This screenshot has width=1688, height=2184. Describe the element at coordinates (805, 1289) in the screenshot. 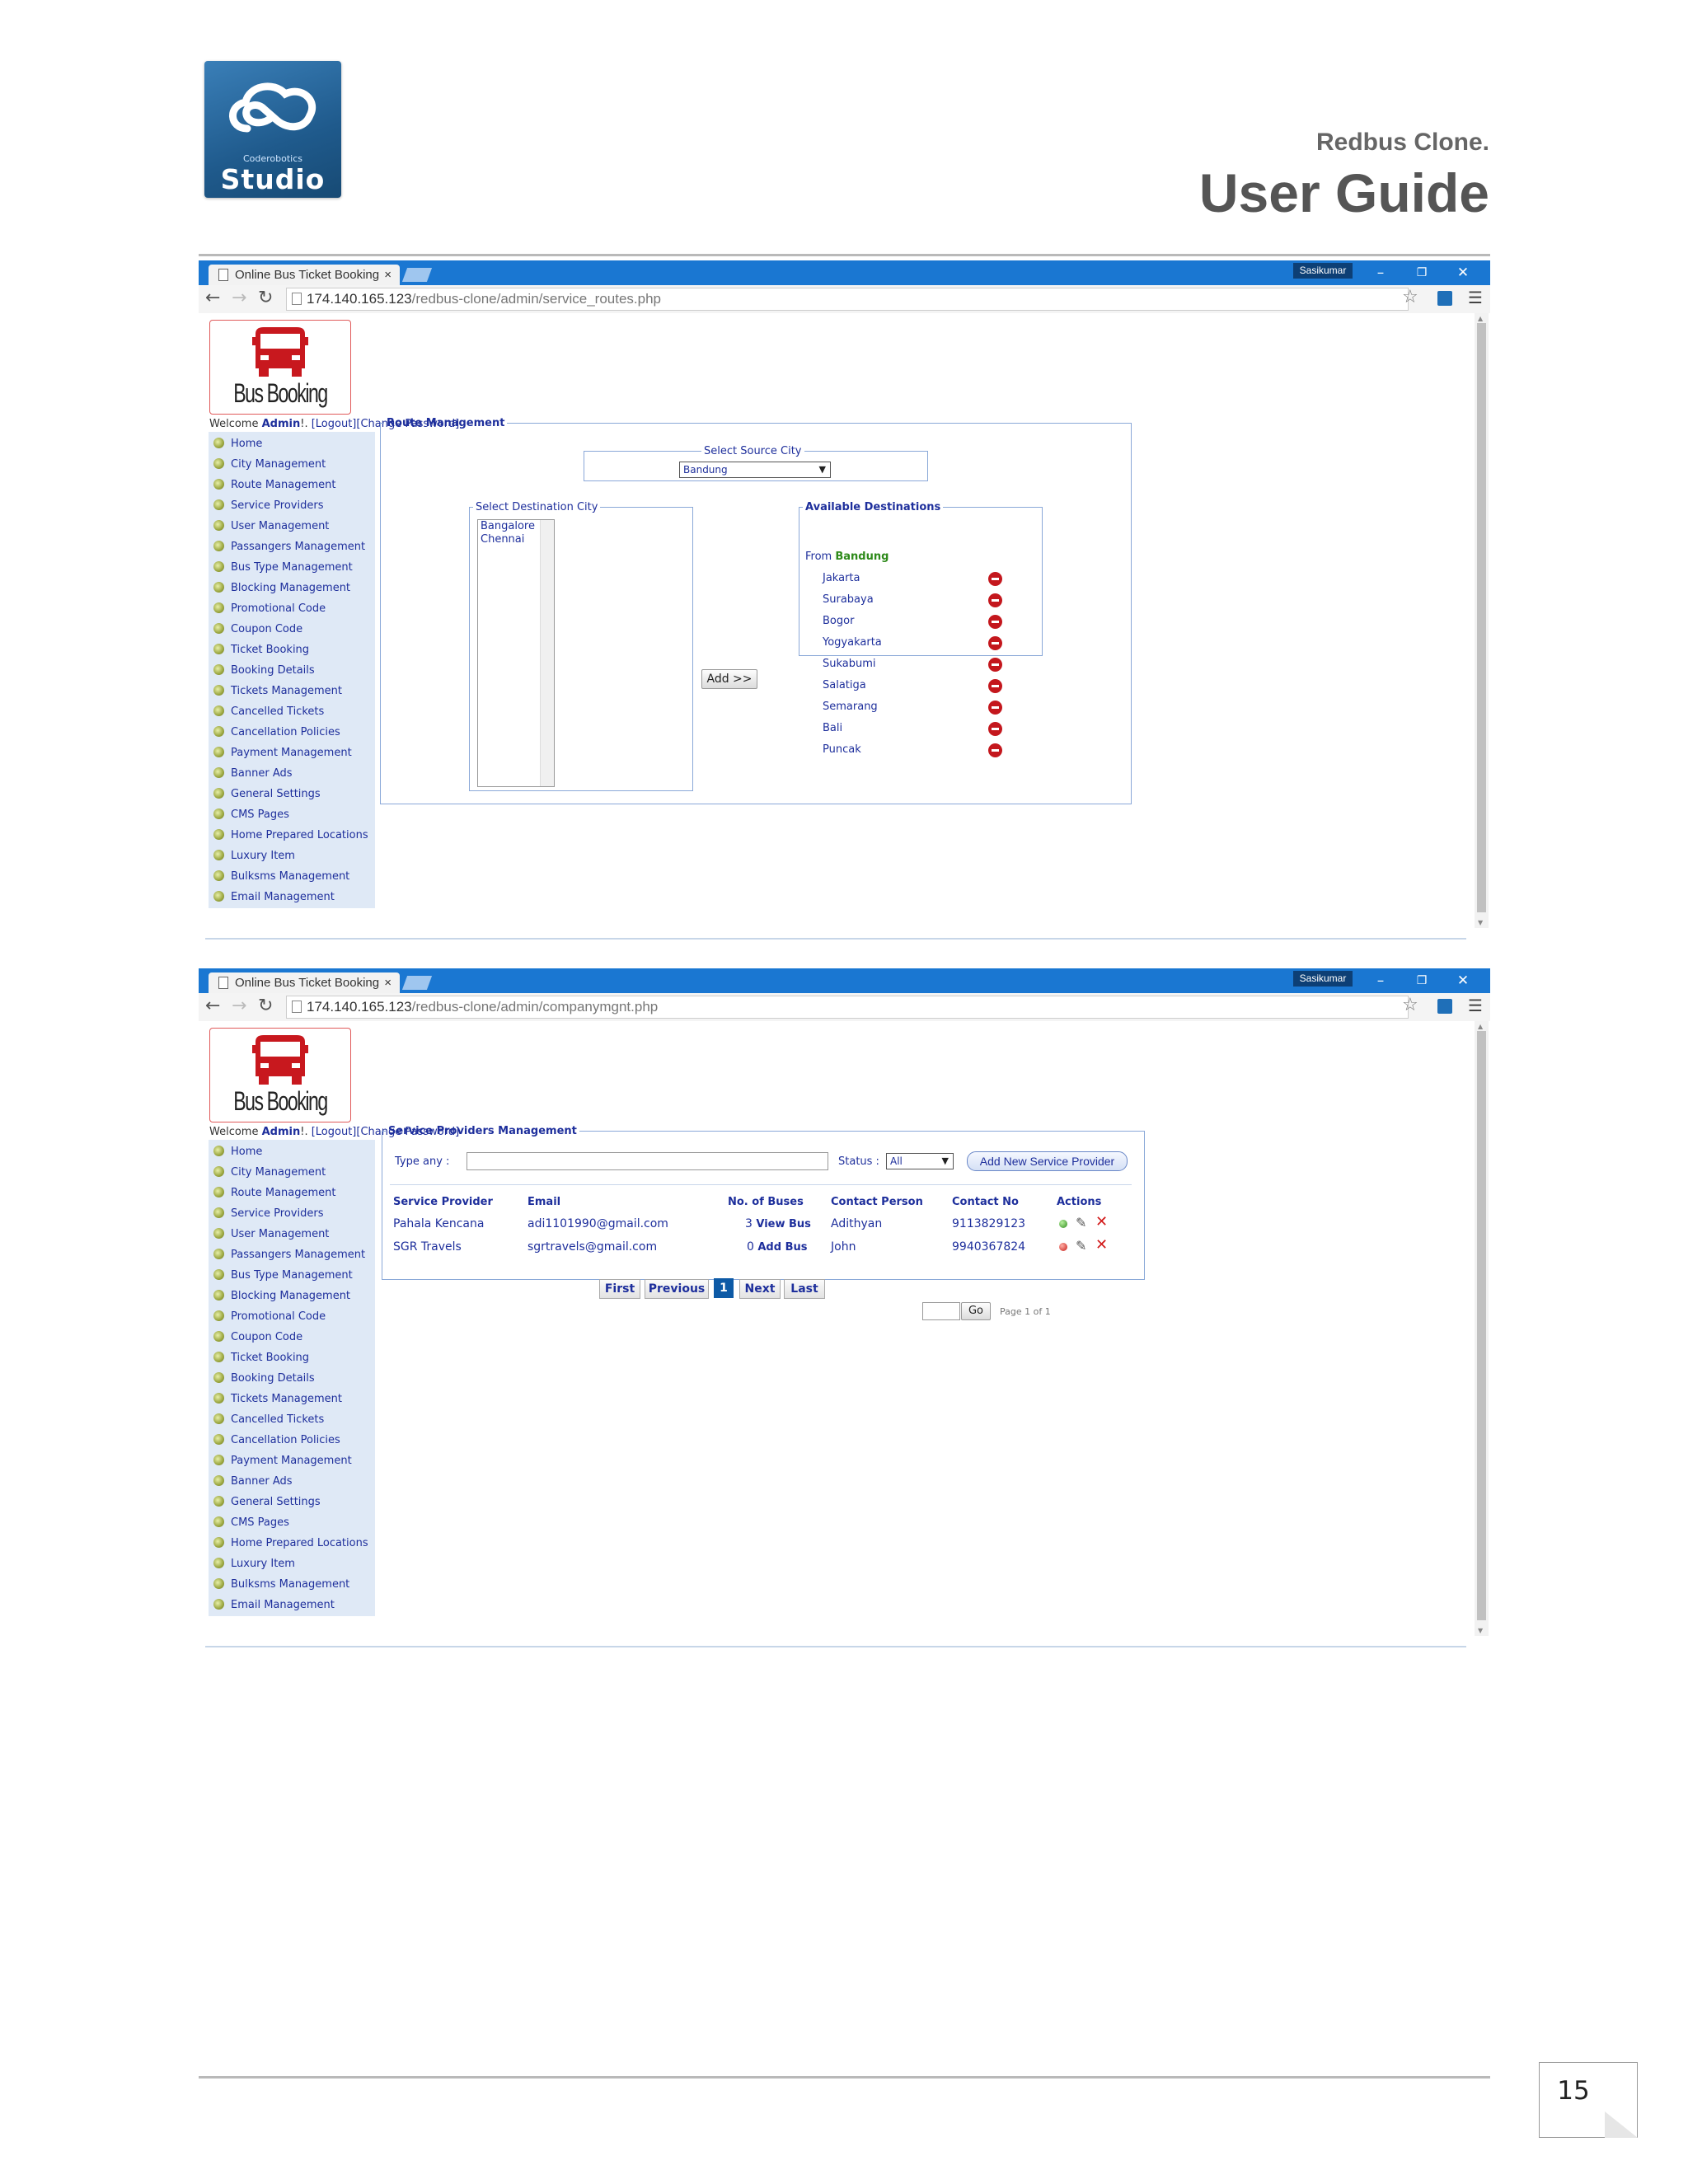

I see `last-page-button: Last` at that location.